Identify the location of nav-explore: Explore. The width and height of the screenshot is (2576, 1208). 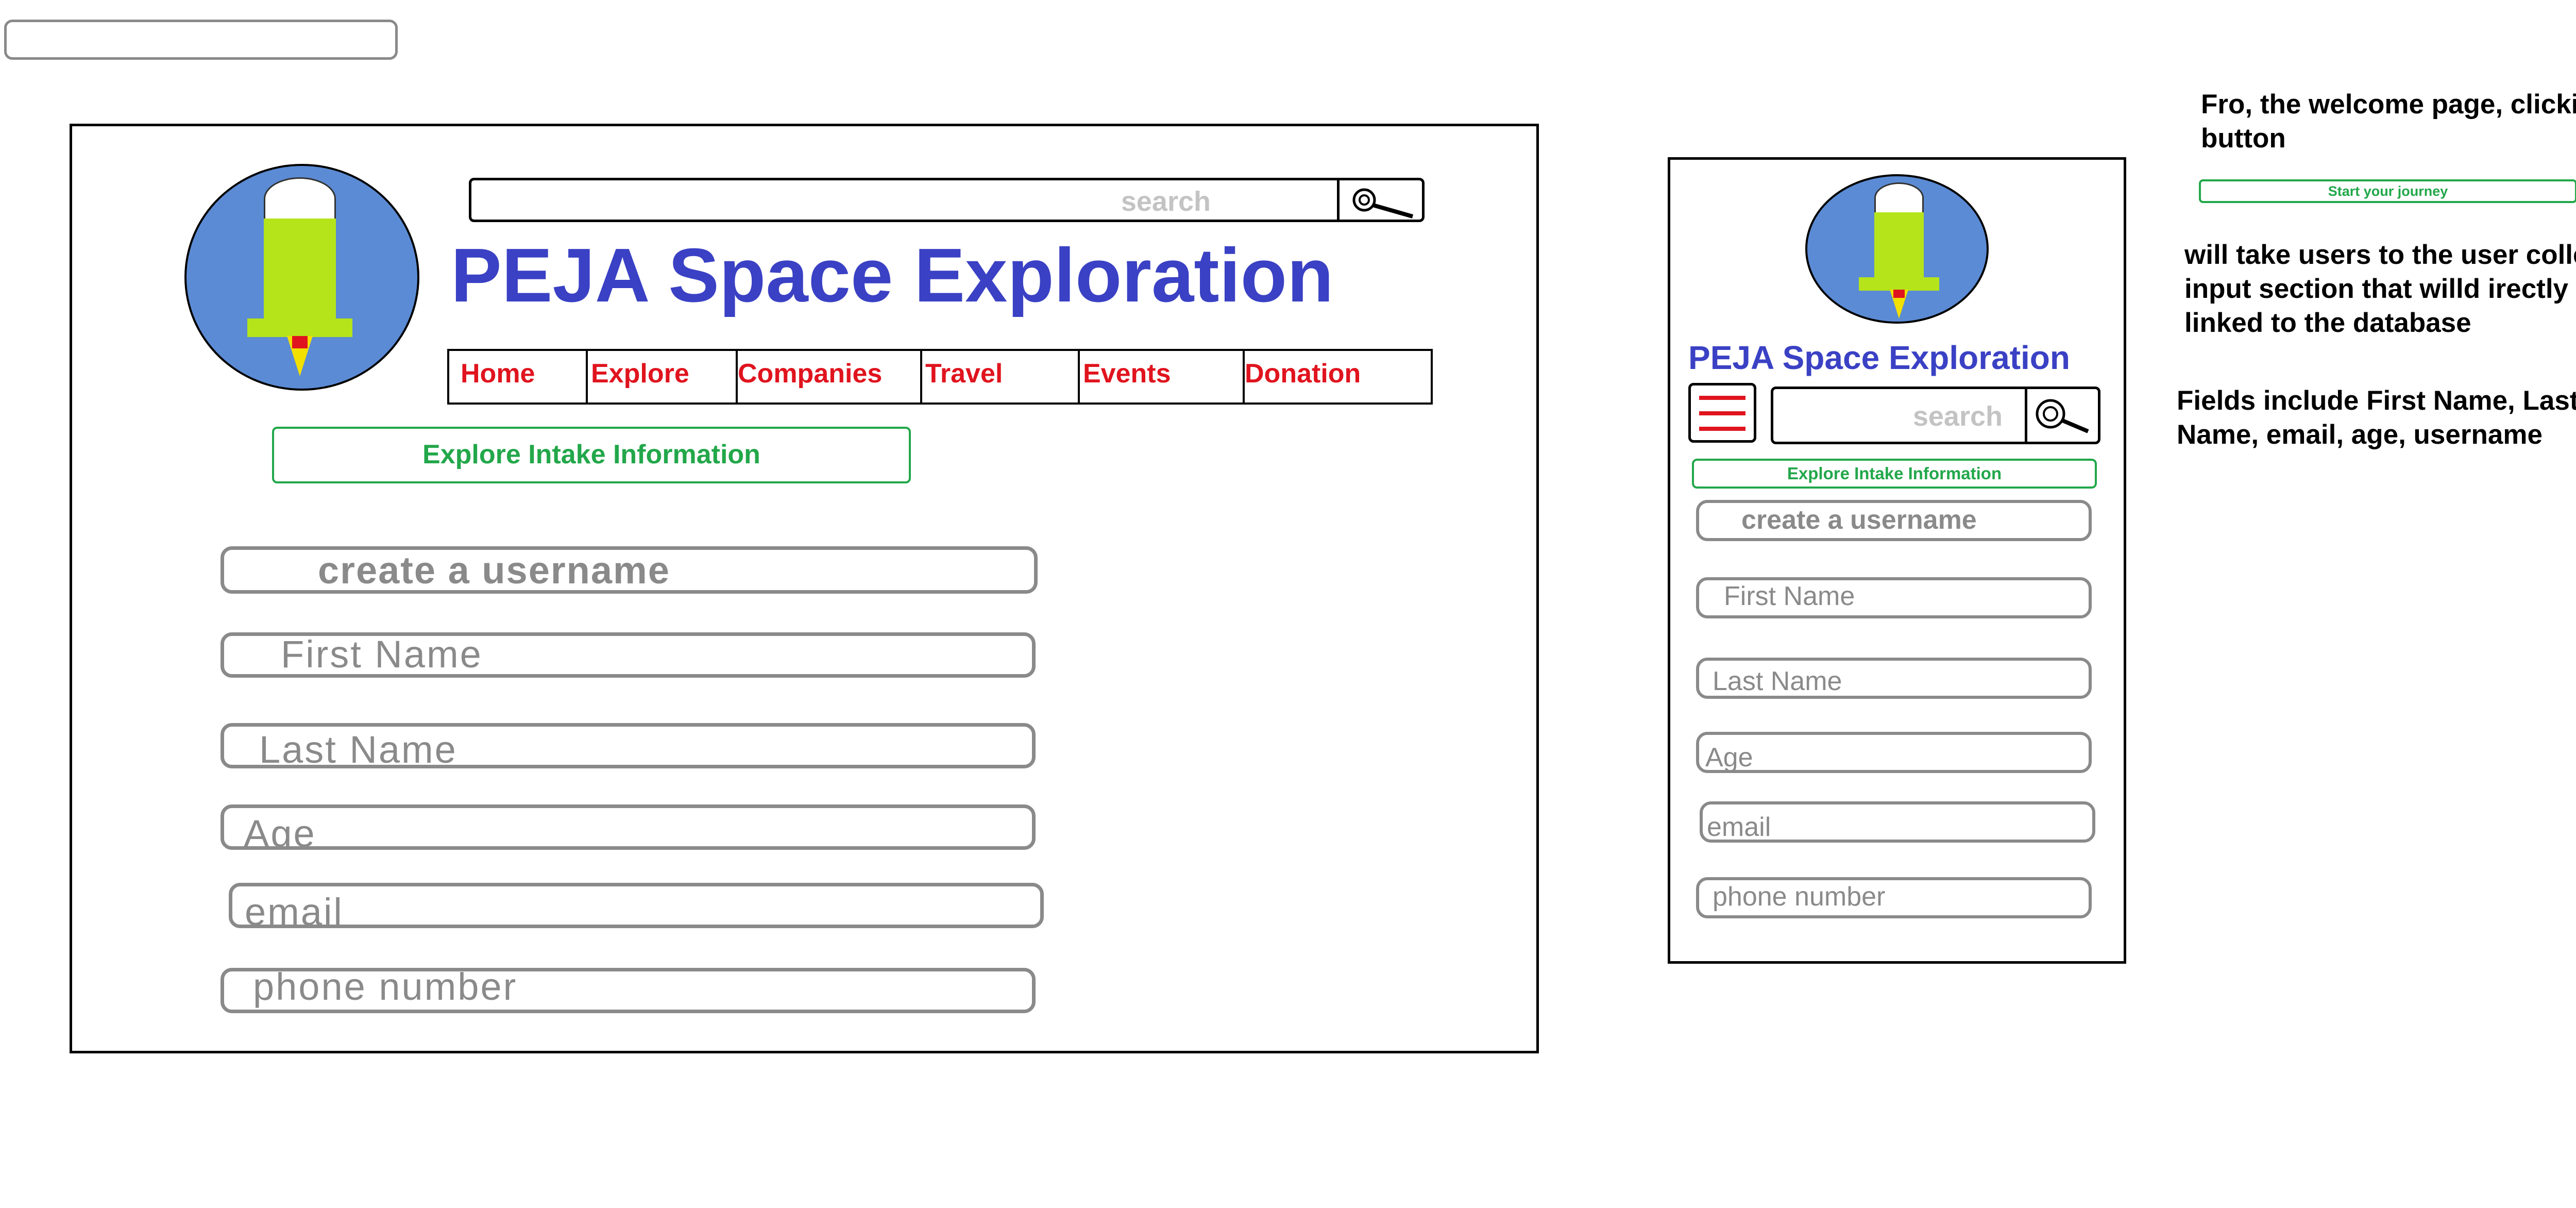
(663, 376).